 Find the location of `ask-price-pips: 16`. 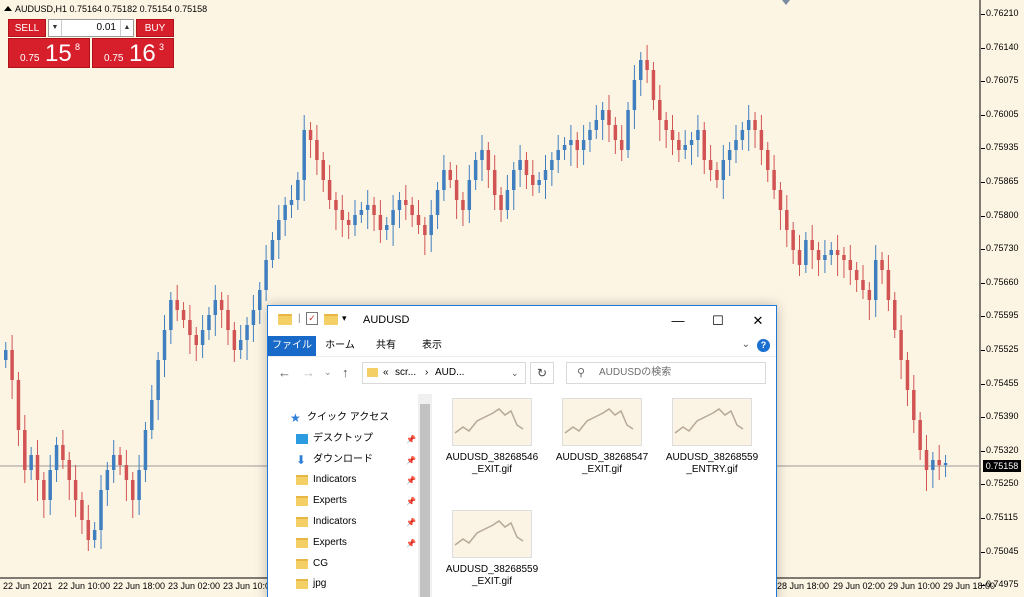

ask-price-pips: 16 is located at coordinates (142, 53).